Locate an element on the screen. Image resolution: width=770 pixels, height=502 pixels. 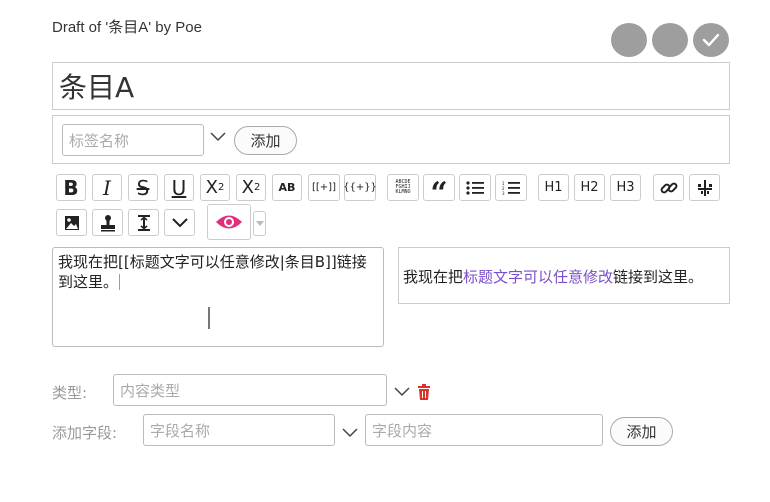
italic-label: I is located at coordinates (107, 187).